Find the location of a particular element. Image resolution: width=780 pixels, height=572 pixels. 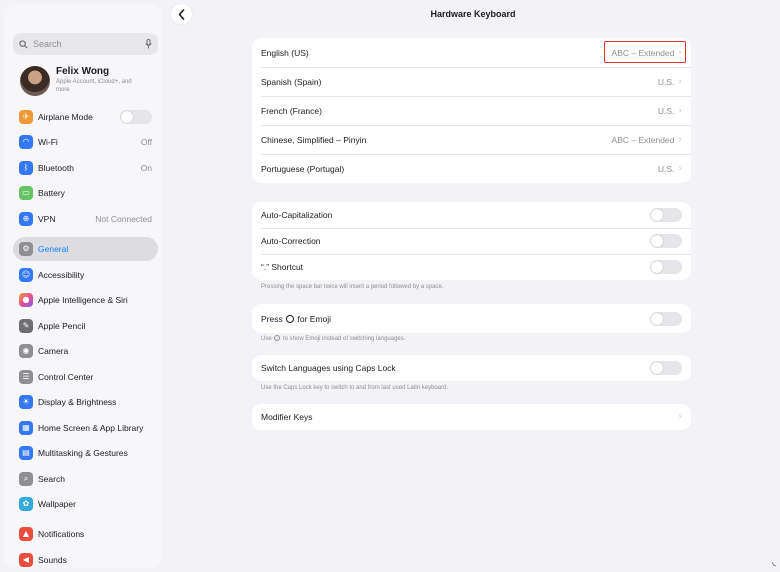

press-globe-for-emoji-row: Press for Emoji is located at coordinates (471, 318).